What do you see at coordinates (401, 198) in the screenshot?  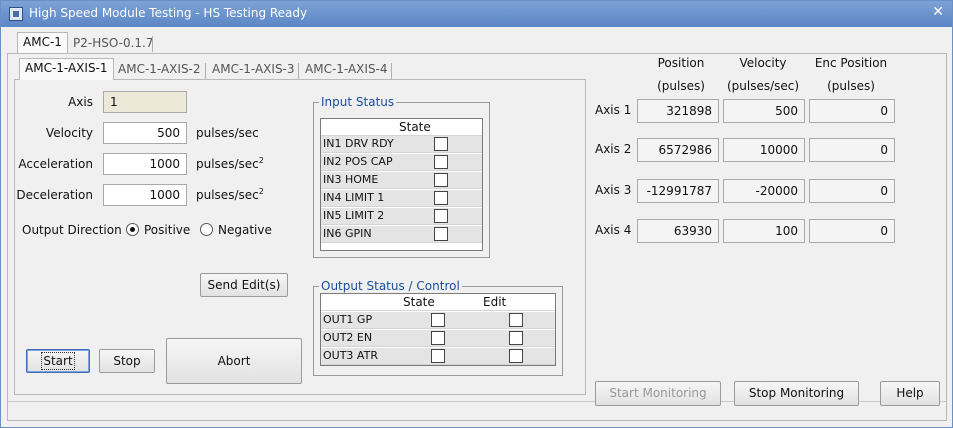 I see `input-status-row: IN4 LIMIT 1` at bounding box center [401, 198].